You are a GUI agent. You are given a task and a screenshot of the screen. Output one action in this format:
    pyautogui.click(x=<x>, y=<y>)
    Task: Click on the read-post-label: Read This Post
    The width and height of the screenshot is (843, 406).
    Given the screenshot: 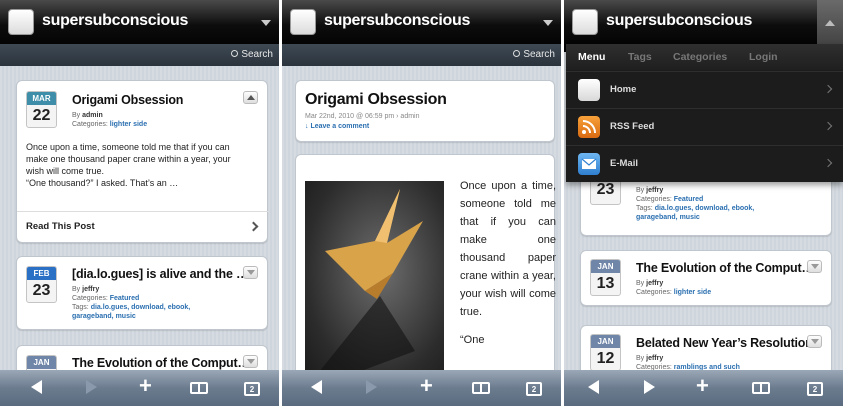 What is the action you would take?
    pyautogui.click(x=60, y=226)
    